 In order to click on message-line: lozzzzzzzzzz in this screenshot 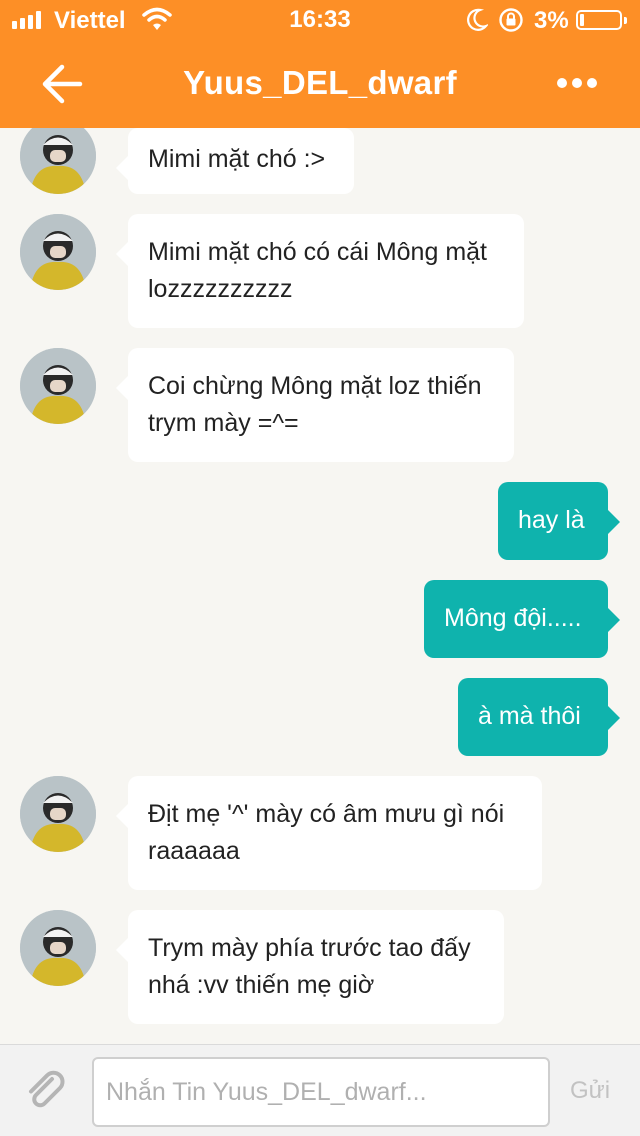, I will do `click(220, 289)`.